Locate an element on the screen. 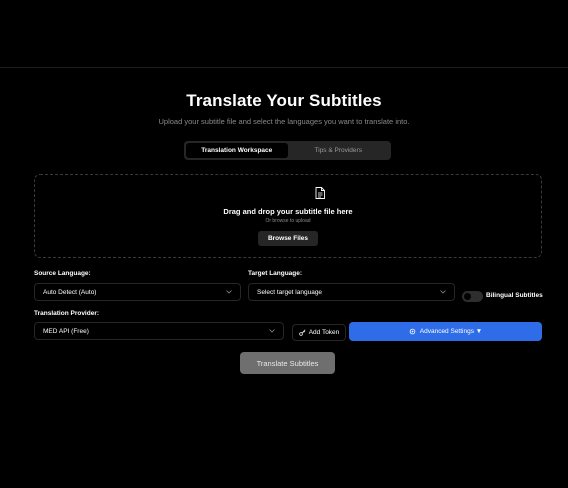  tab-bar: Translation Workspace Tips & Providers is located at coordinates (287, 150).